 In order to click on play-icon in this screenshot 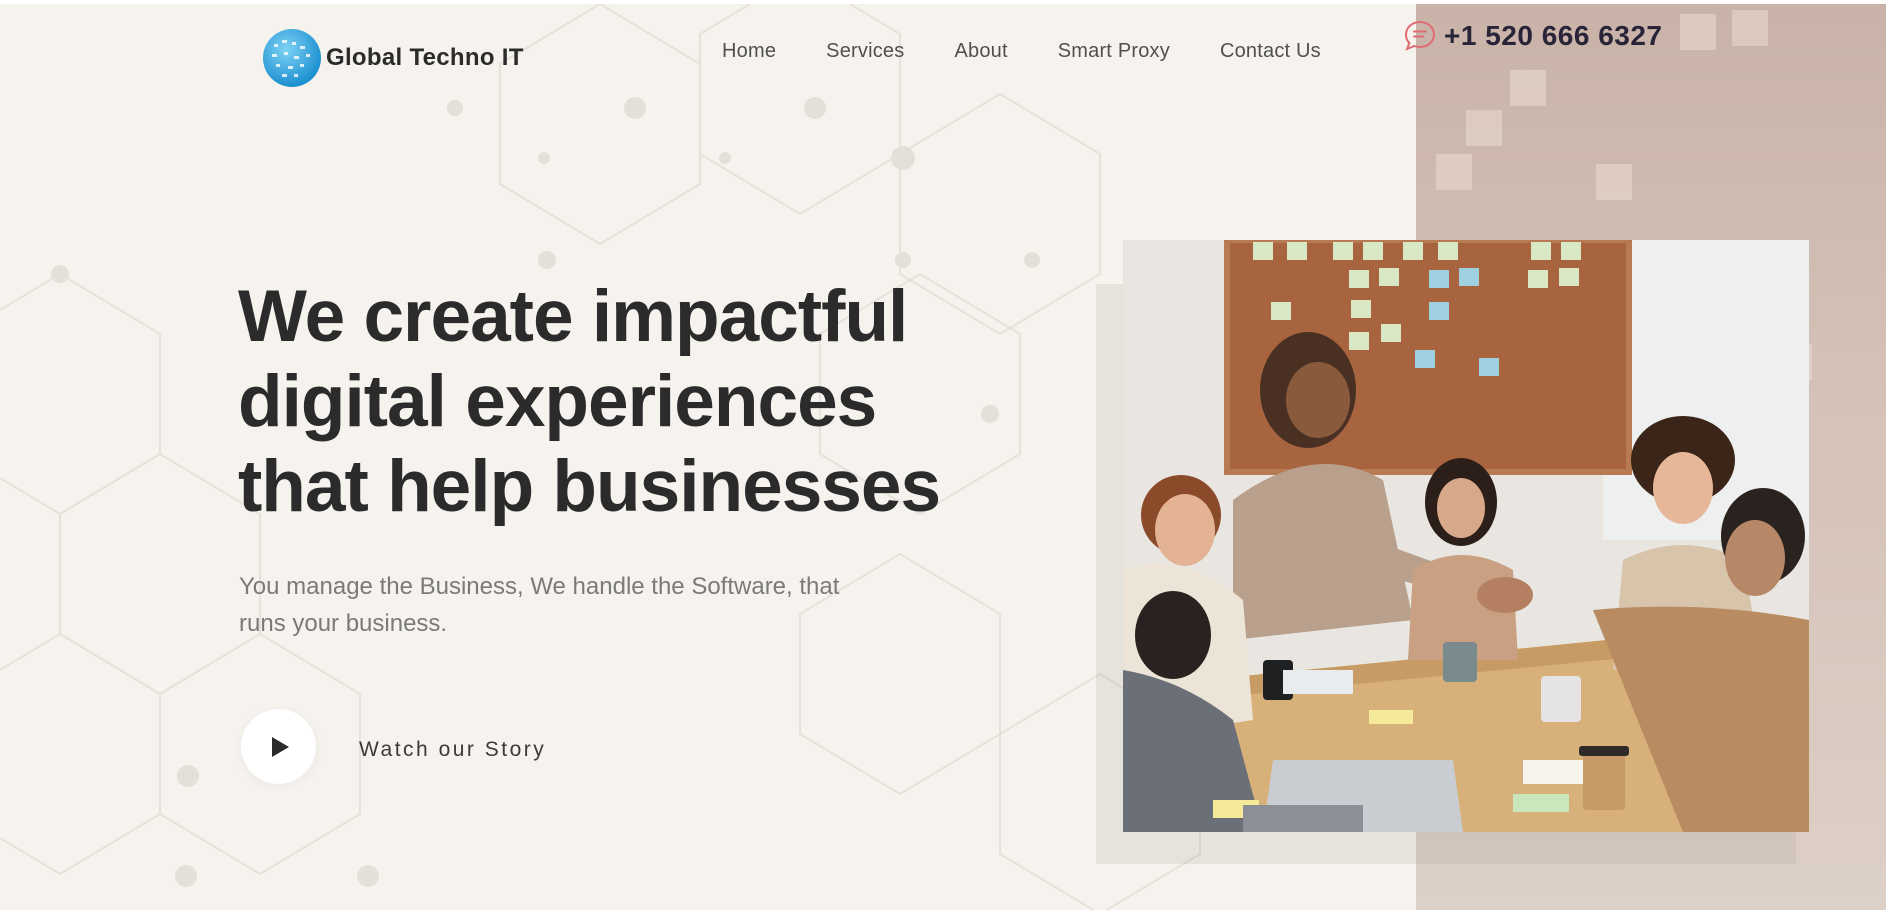, I will do `click(280, 746)`.